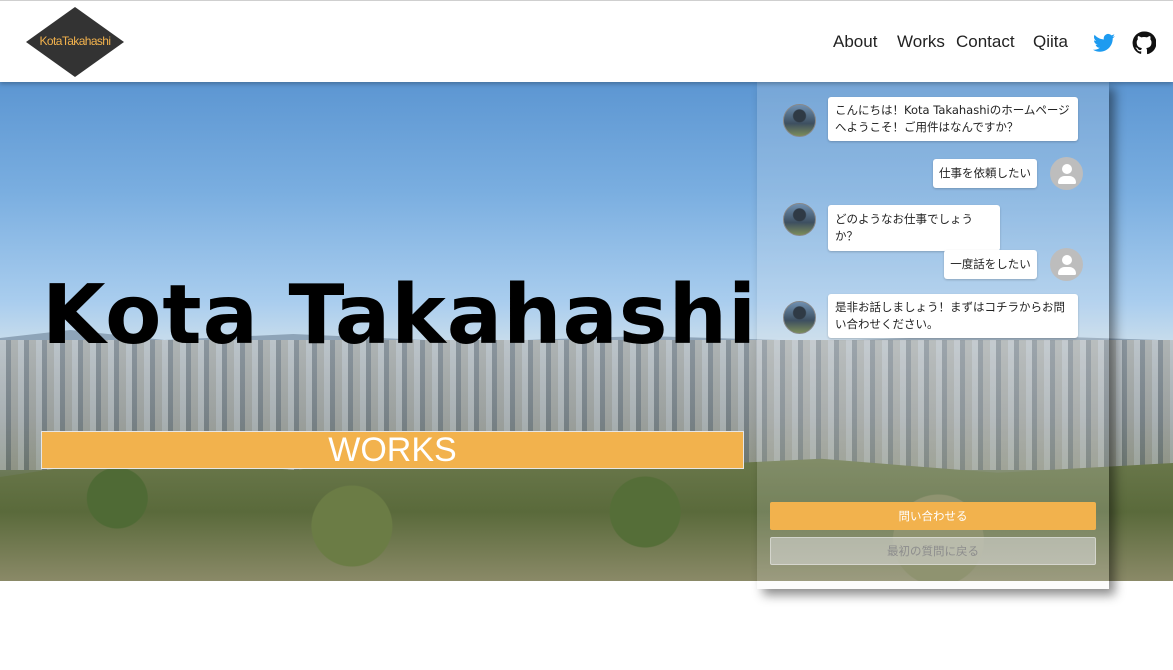  I want to click on nav-qiita: Qiita, so click(1050, 42).